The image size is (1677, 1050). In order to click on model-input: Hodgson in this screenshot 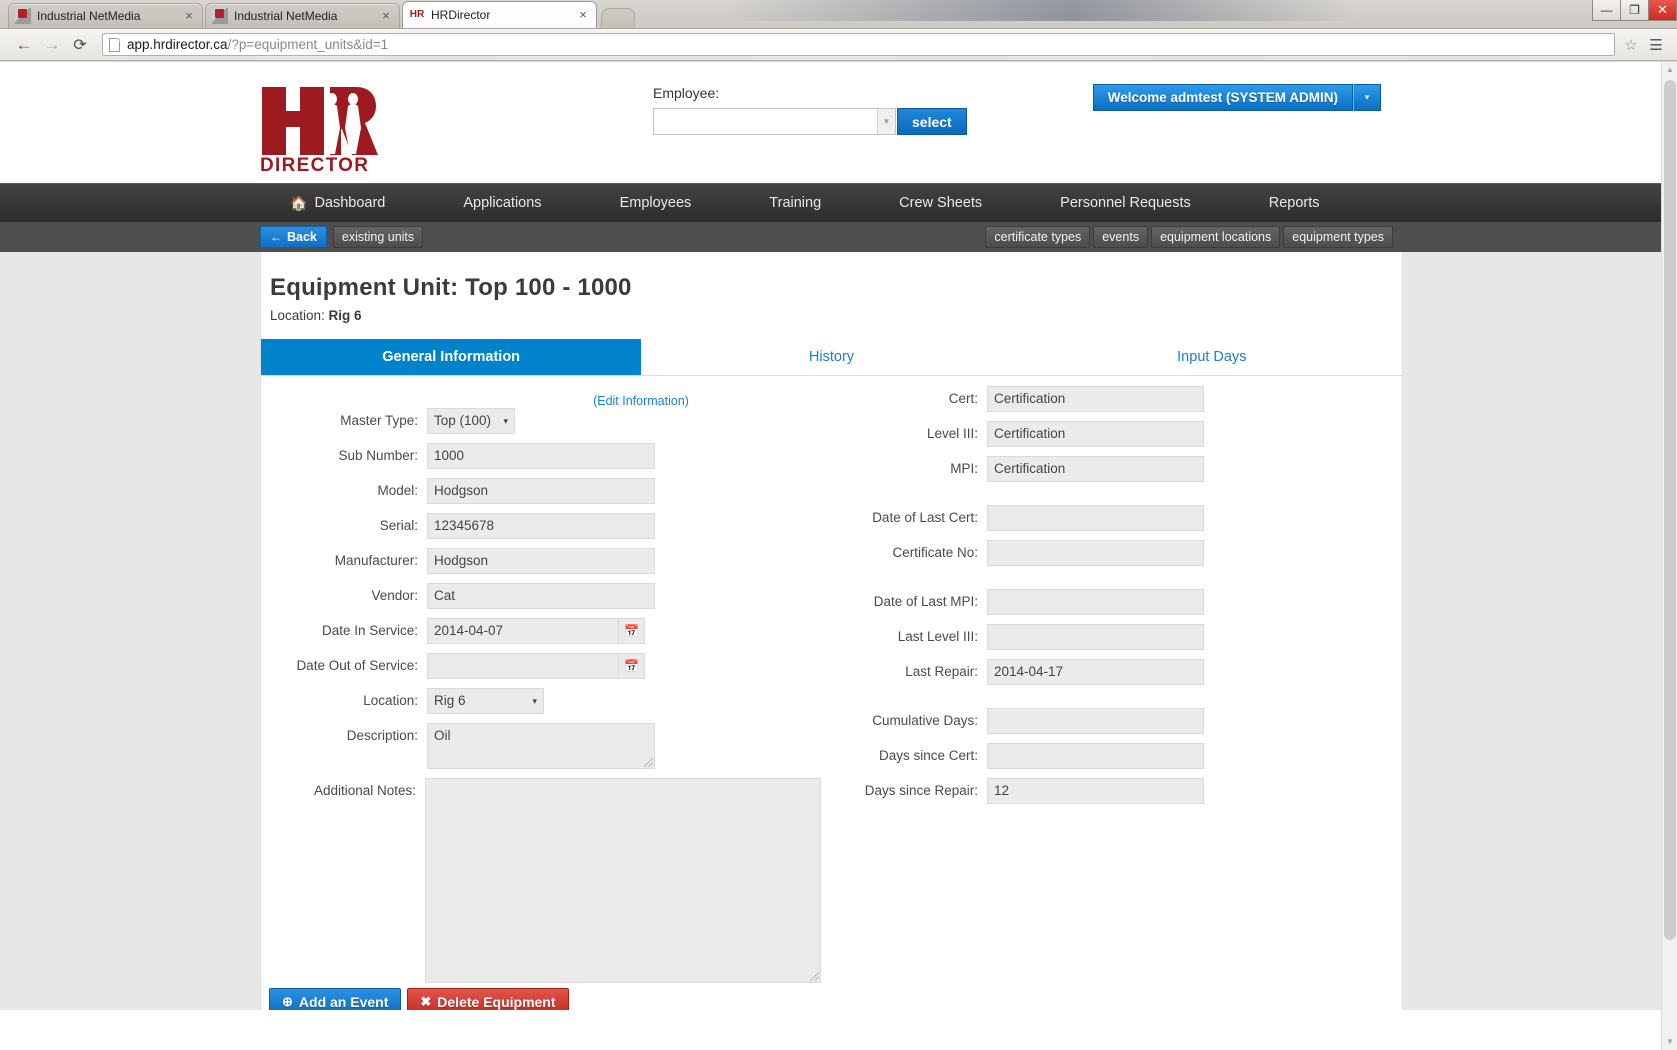, I will do `click(541, 491)`.